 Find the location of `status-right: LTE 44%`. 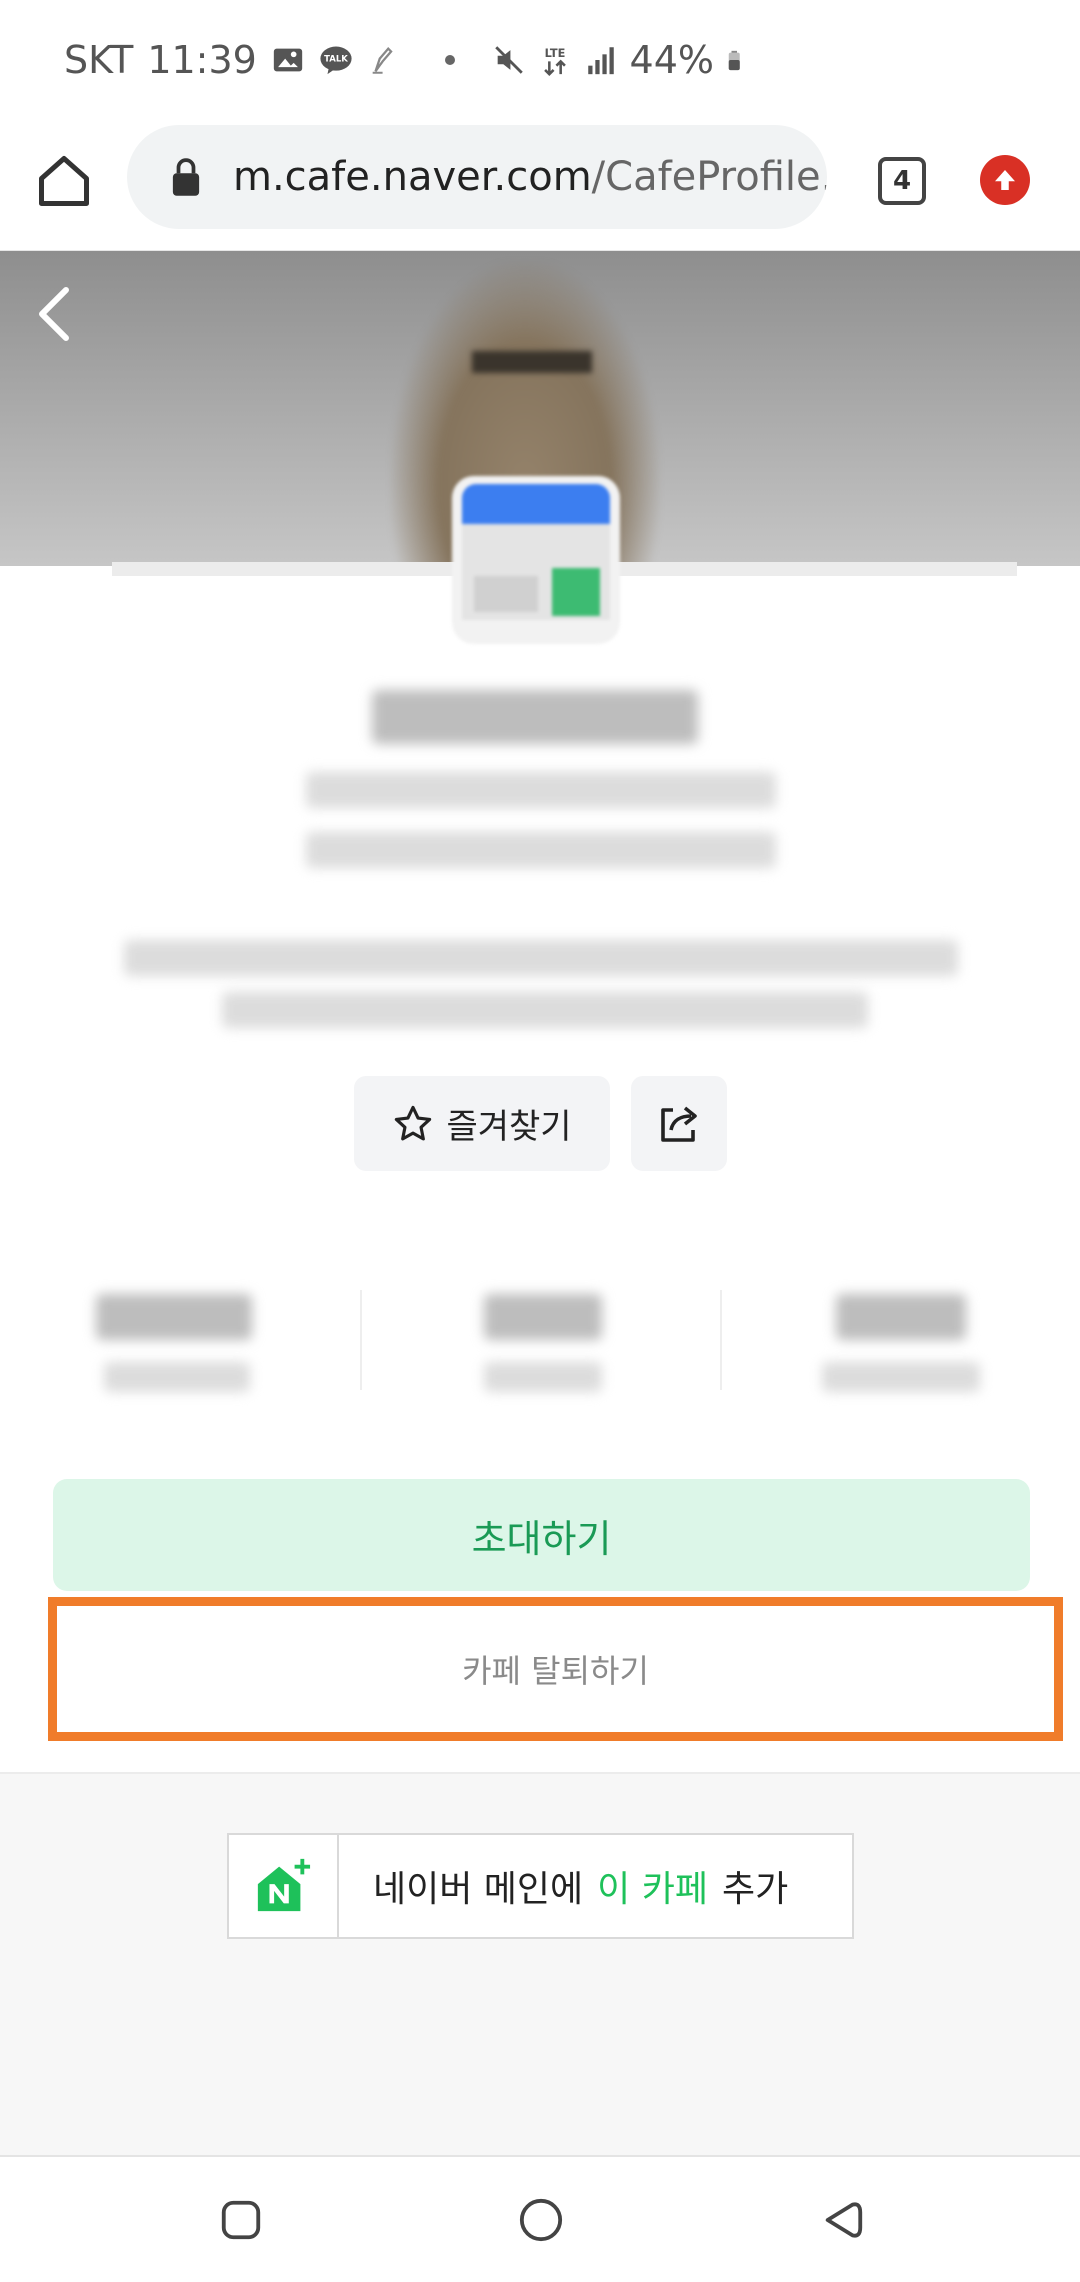

status-right: LTE 44% is located at coordinates (620, 60).